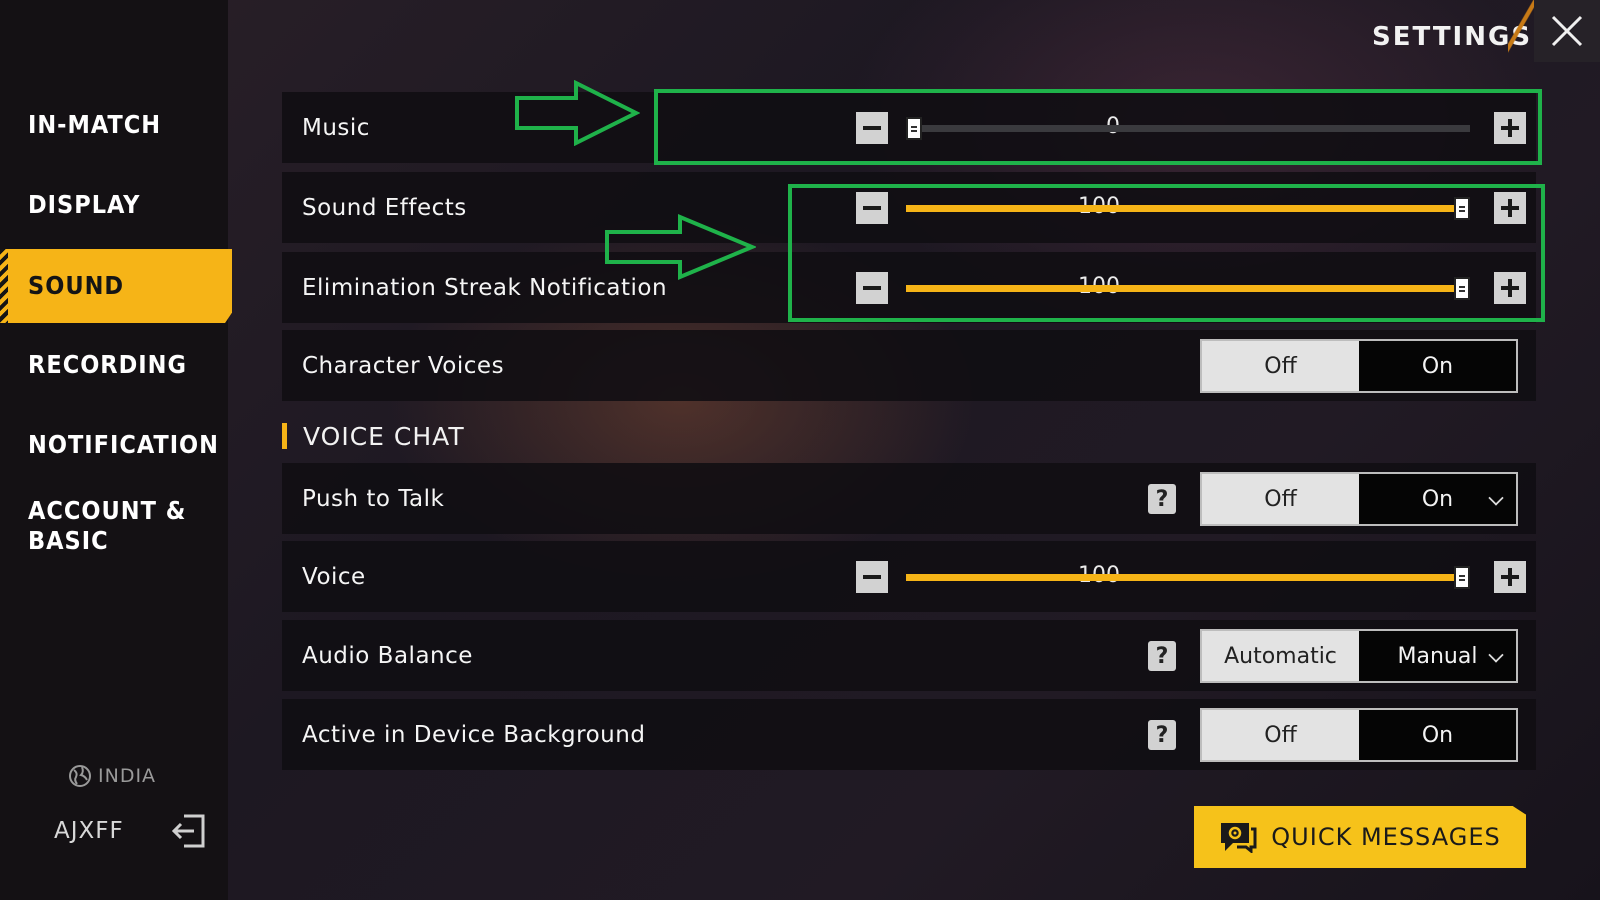 The image size is (1600, 900). What do you see at coordinates (89, 831) in the screenshot?
I see `username: AJXFF` at bounding box center [89, 831].